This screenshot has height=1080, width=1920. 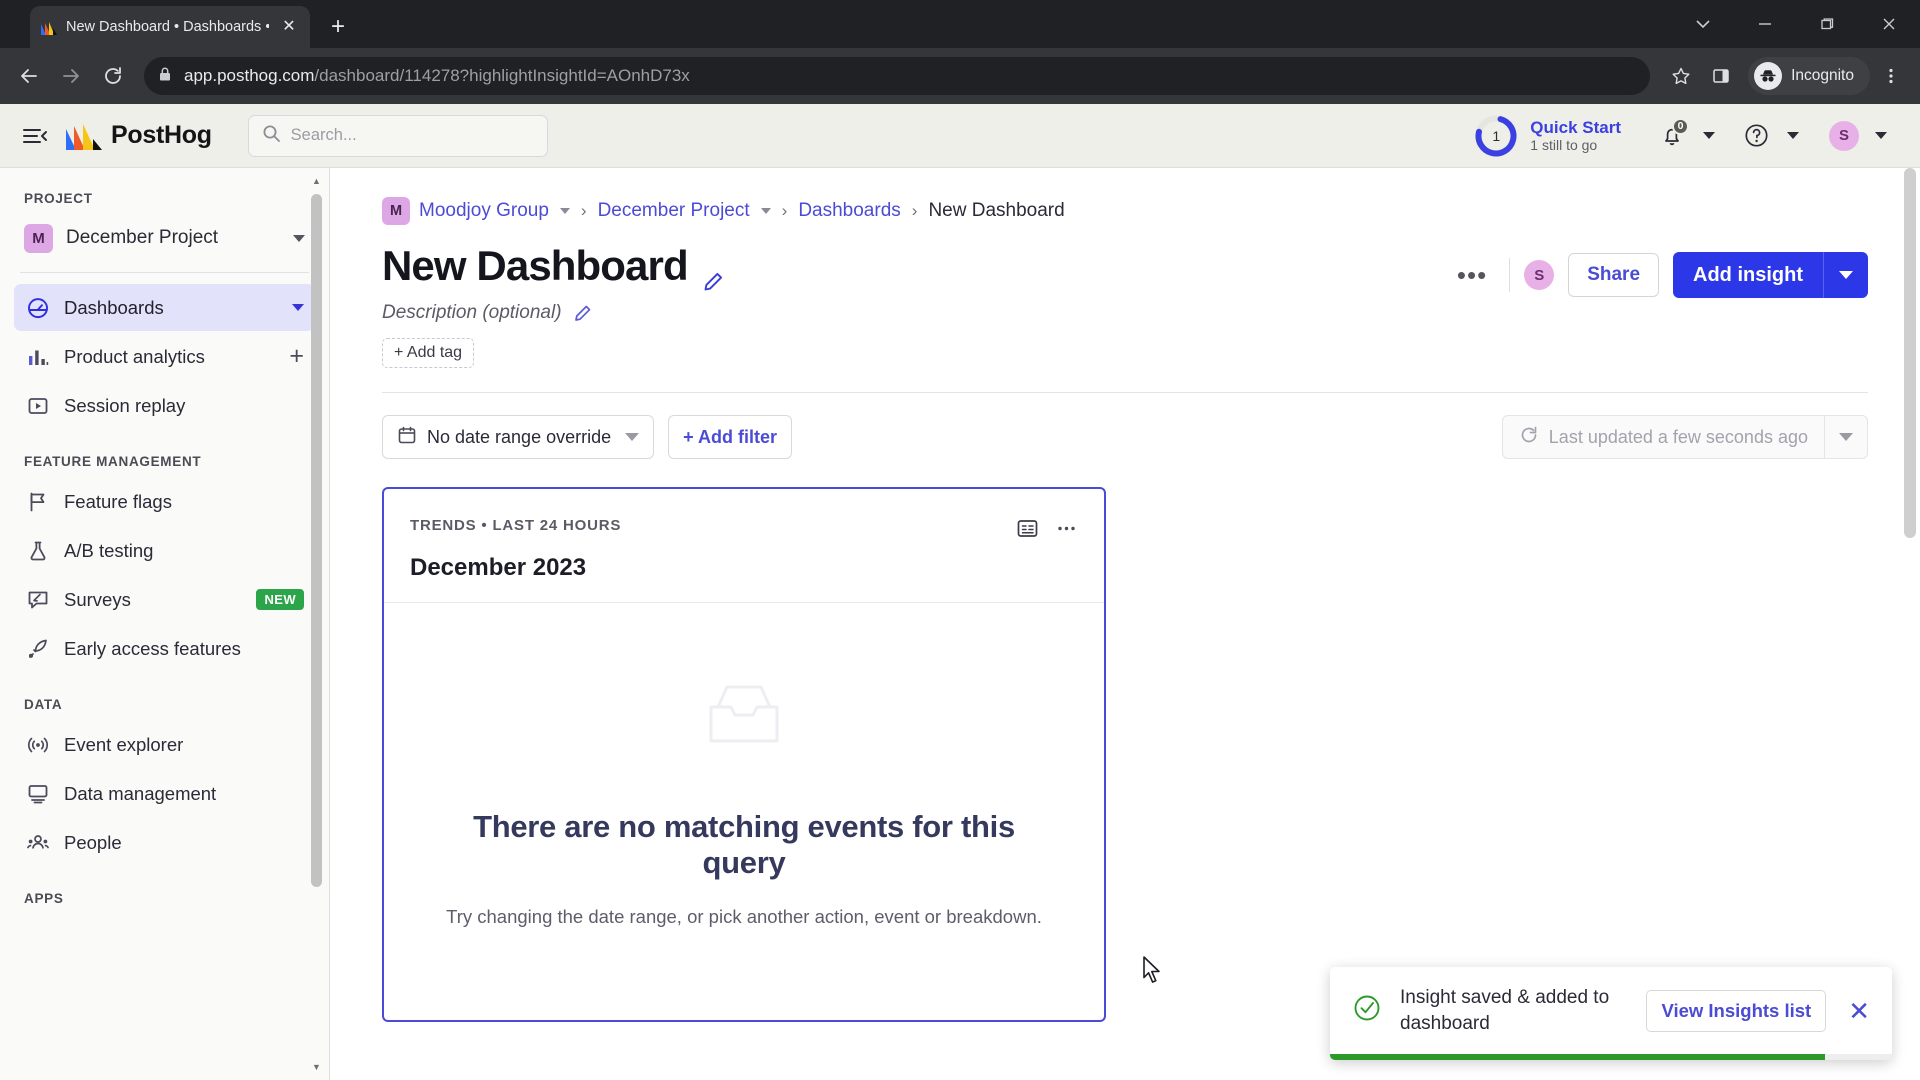 What do you see at coordinates (849, 211) in the screenshot?
I see `breadcrumb-item-dashboards: Dashboards` at bounding box center [849, 211].